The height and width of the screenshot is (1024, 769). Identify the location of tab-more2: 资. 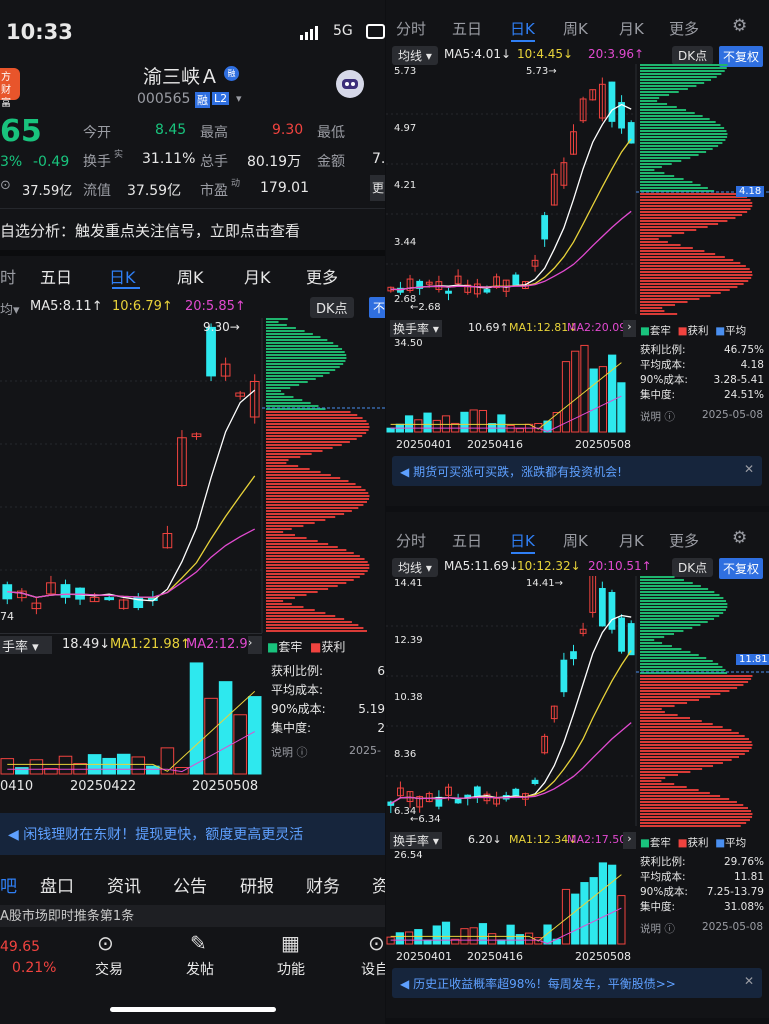
(378, 884).